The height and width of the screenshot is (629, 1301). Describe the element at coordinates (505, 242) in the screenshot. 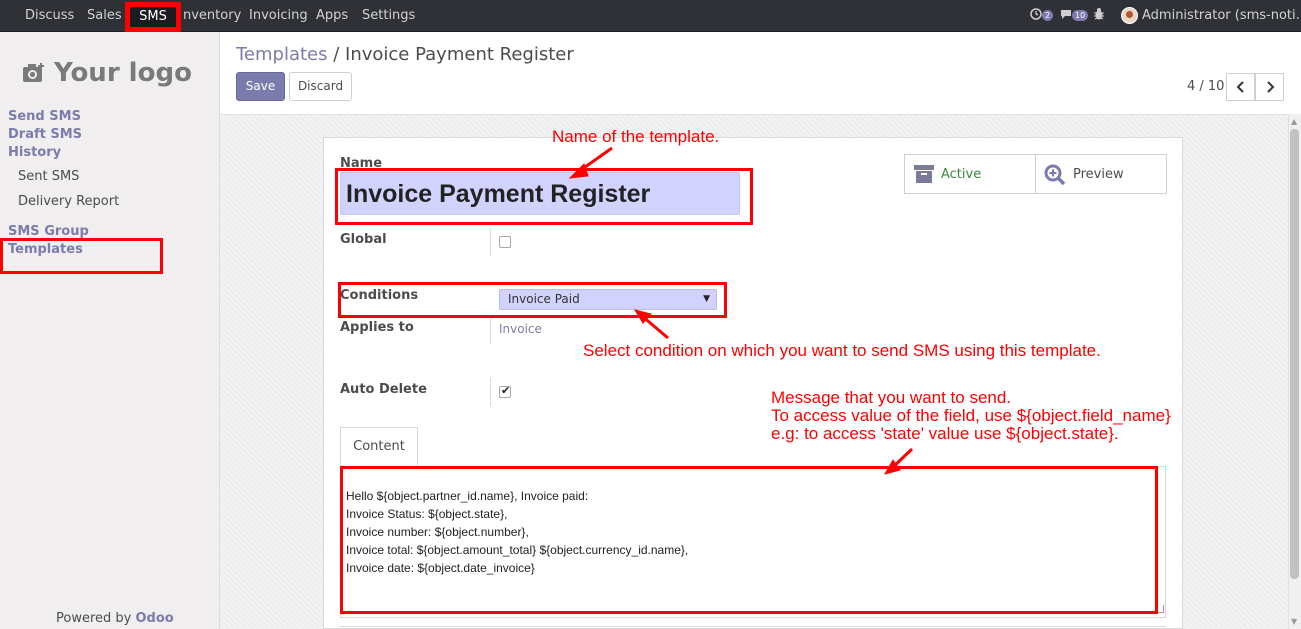

I see `global-checkbox` at that location.